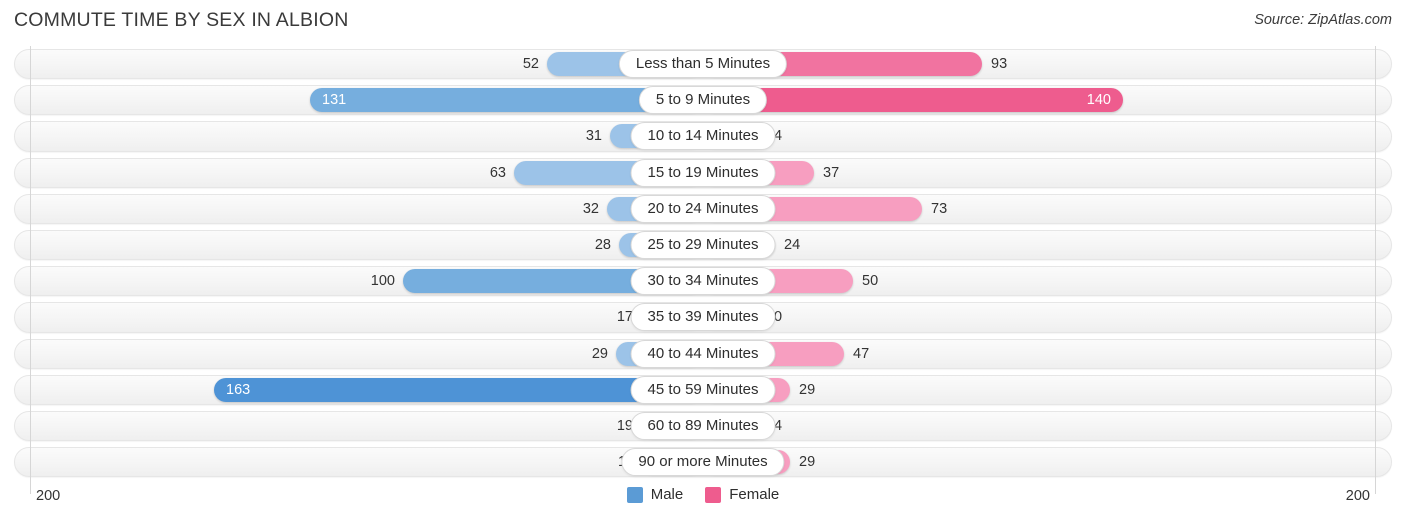 The image size is (1406, 523). I want to click on bar-wrap: 100 50 30 to 34 Minutes, so click(703, 281).